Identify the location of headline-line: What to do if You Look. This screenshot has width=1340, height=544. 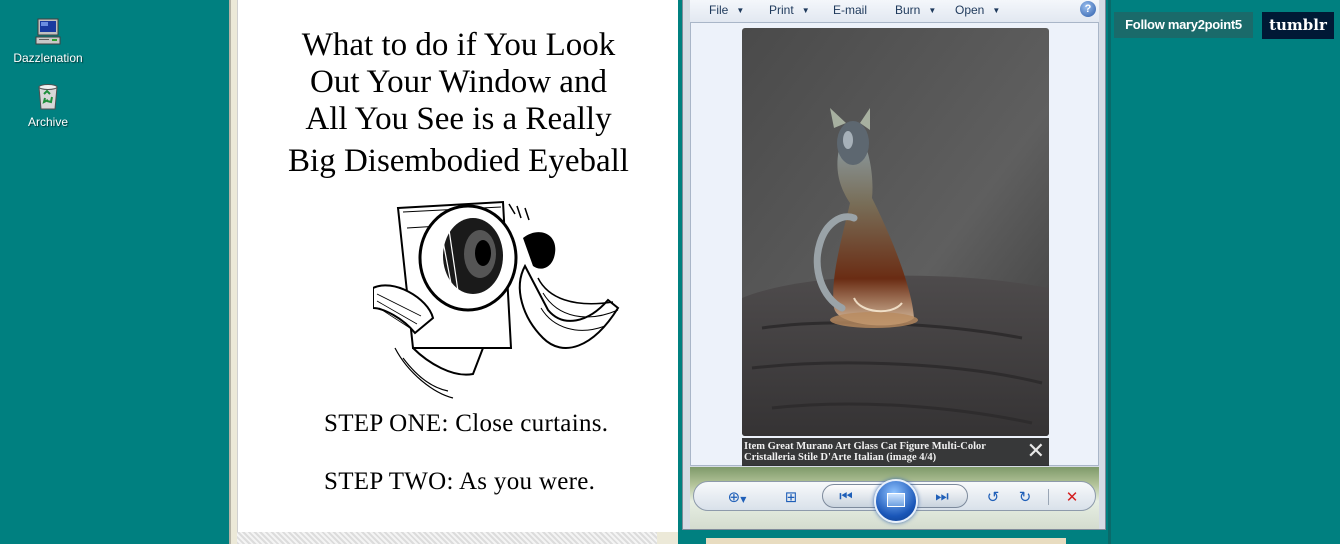
(458, 45).